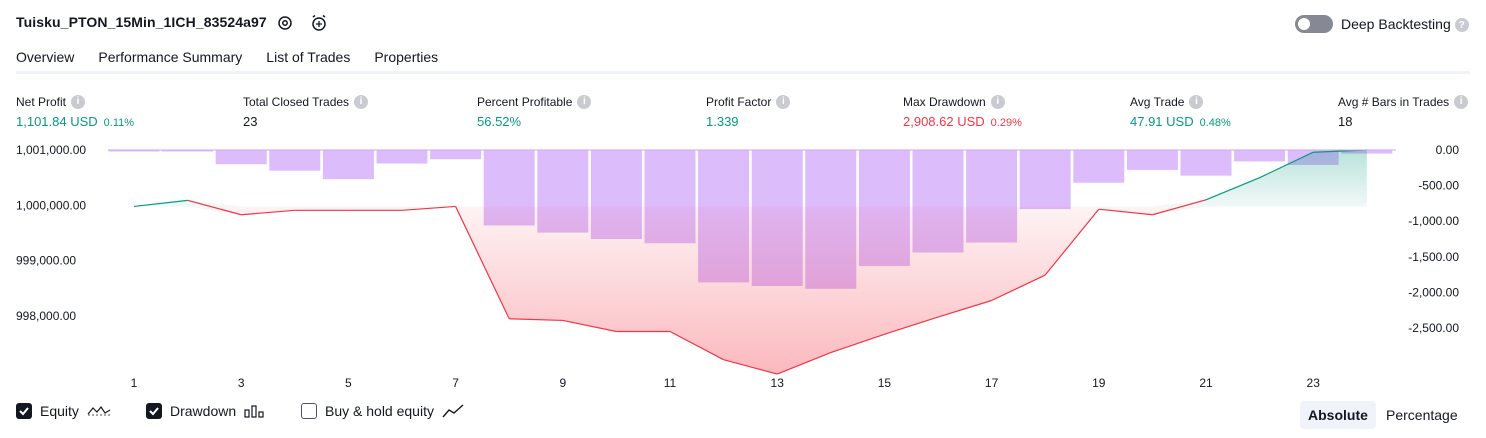 The width and height of the screenshot is (1486, 438). Describe the element at coordinates (296, 101) in the screenshot. I see `metric-label: Total Closed Trades` at that location.